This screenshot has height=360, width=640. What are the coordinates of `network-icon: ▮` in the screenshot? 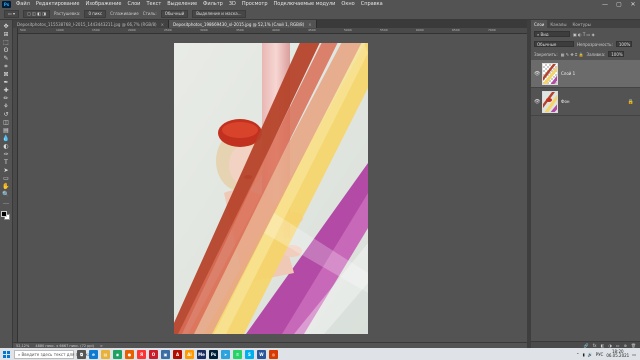 It's located at (583, 354).